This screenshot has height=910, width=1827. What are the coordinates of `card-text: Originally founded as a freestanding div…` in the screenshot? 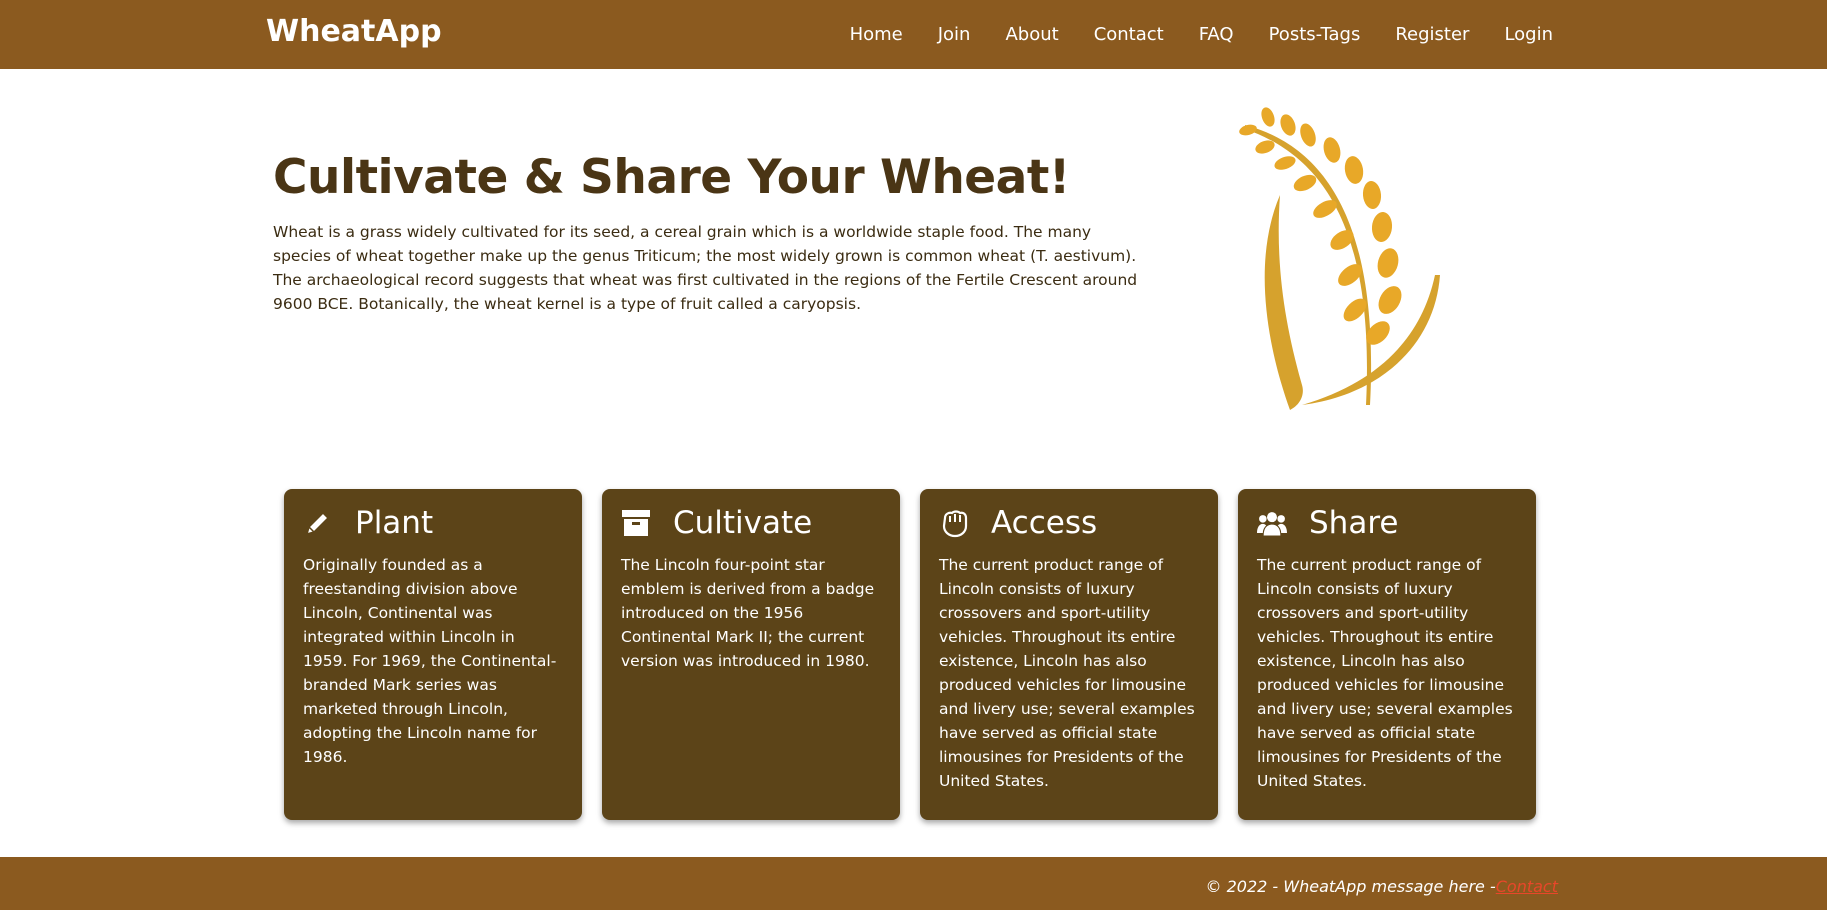 It's located at (430, 661).